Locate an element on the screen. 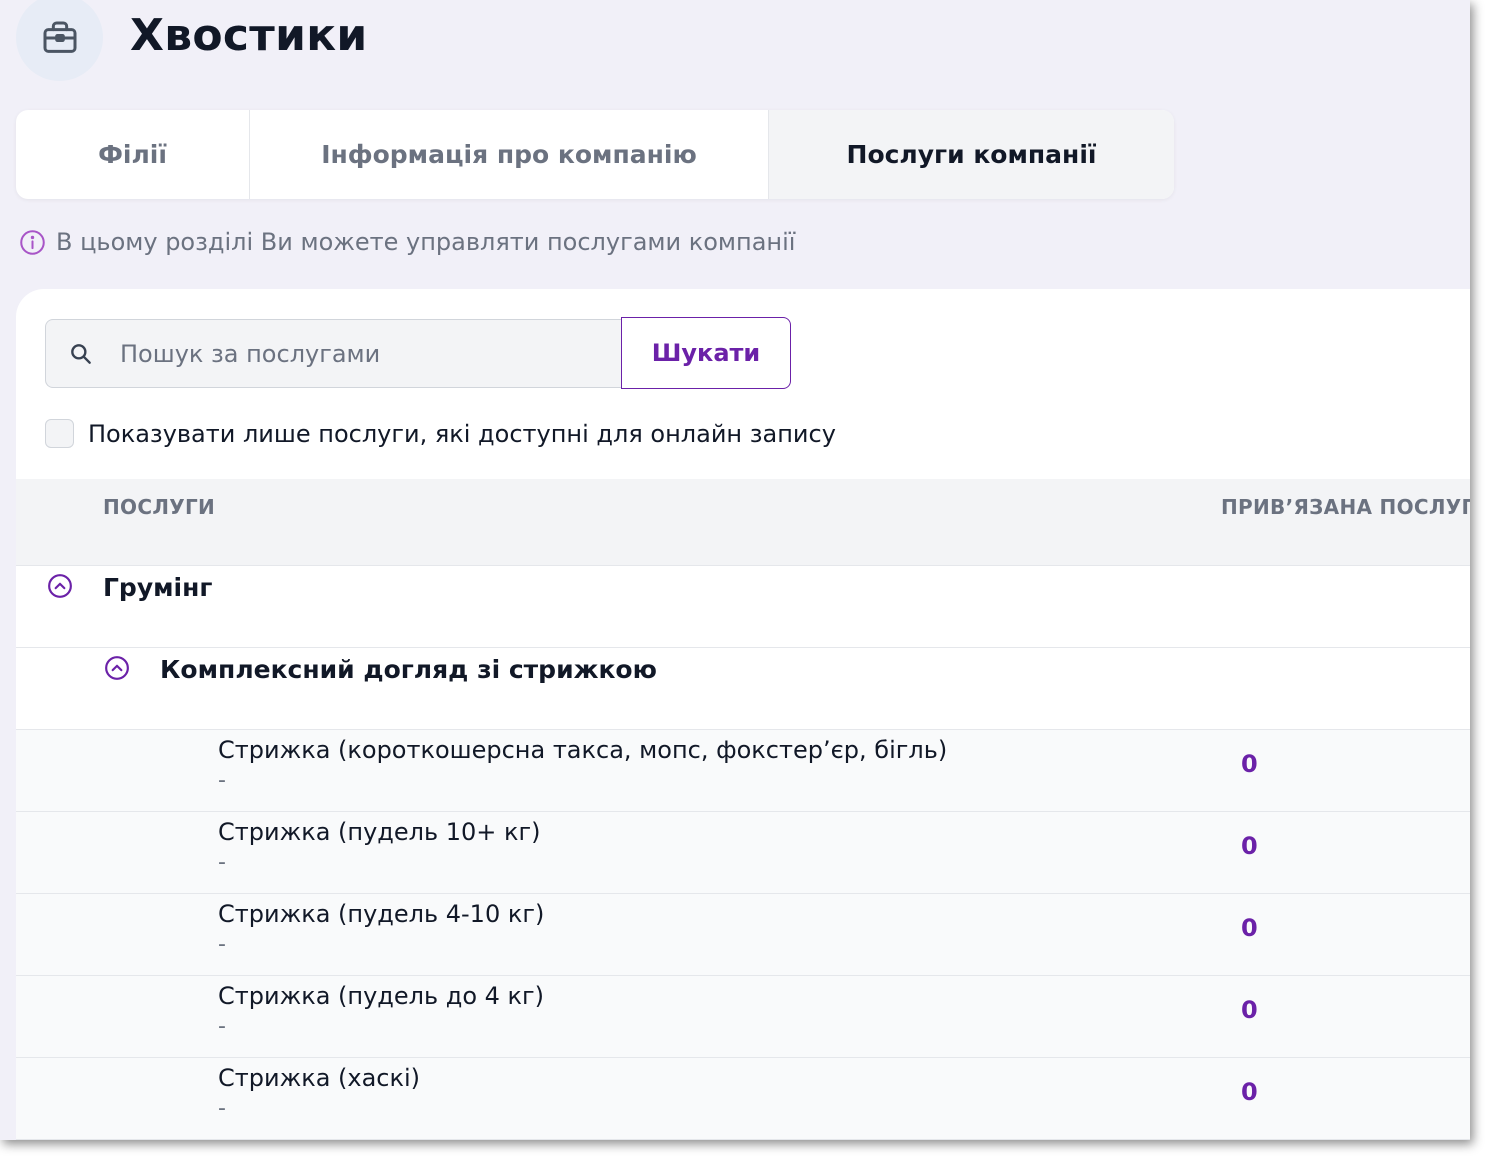 This screenshot has height=1160, width=1490. service-name: Стрижка (пудель до 4 кг) is located at coordinates (381, 996).